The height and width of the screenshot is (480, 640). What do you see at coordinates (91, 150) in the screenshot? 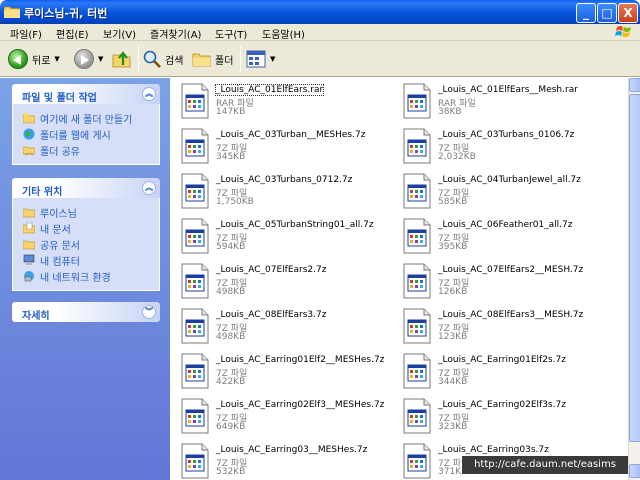
I see `task-share-folder: 폴더 공유` at bounding box center [91, 150].